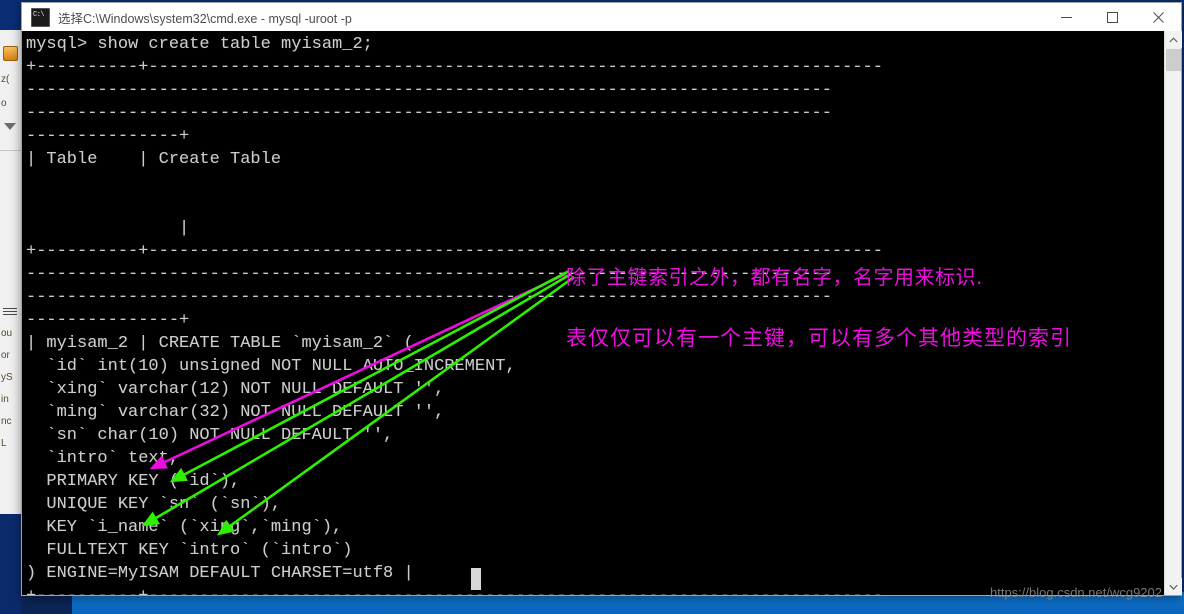 The image size is (1184, 614). What do you see at coordinates (819, 338) in the screenshot?
I see `annotation-text-primary-key: 表仅仅可以有一个主键，可以有多个其他类型的索引` at bounding box center [819, 338].